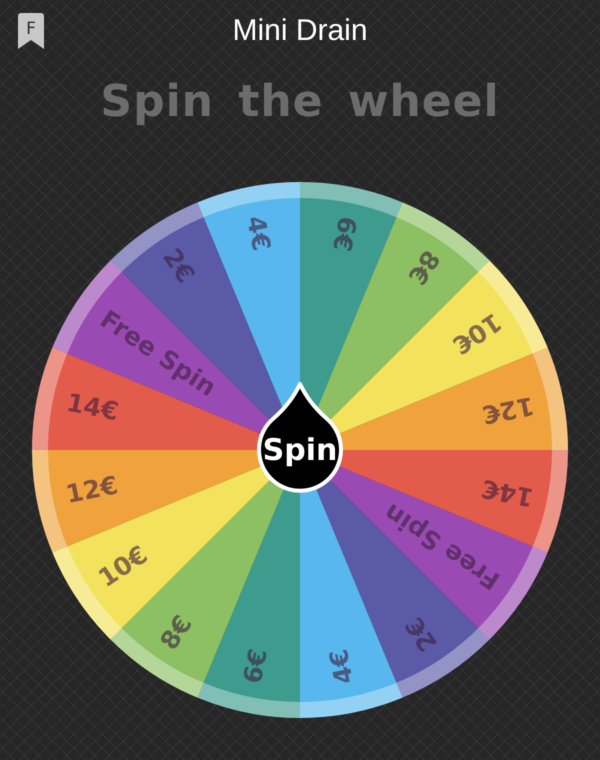  I want to click on bookmark-badge: F, so click(31, 31).